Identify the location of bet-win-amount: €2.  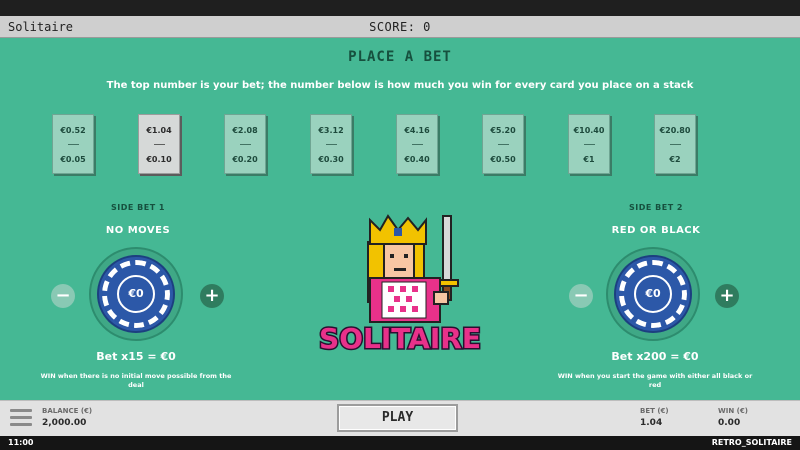
(675, 159).